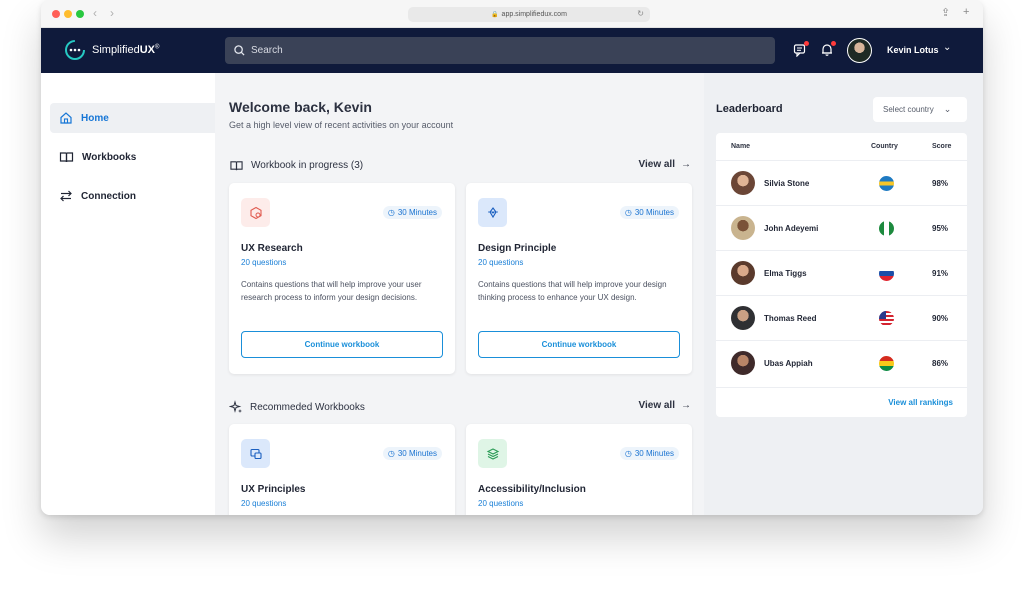 The image size is (1024, 606). Describe the element at coordinates (296, 165) in the screenshot. I see `in-progress-heading: Workbook in progress (3)` at that location.